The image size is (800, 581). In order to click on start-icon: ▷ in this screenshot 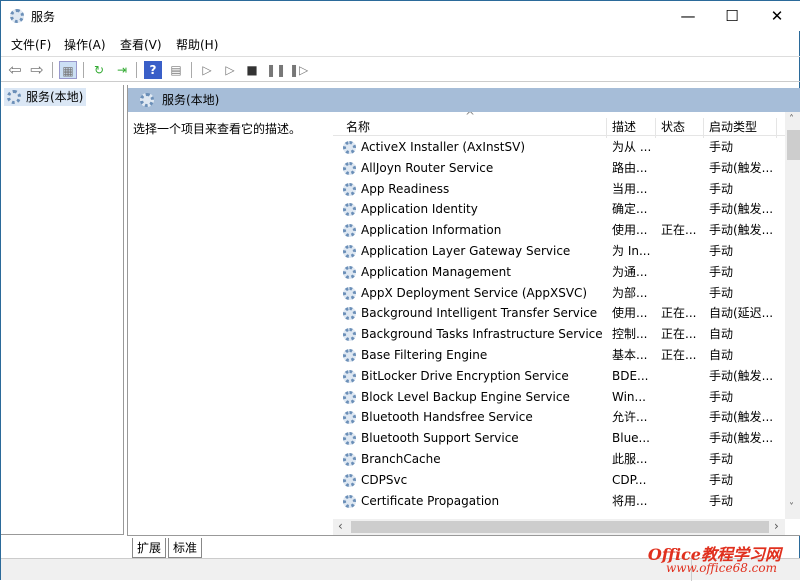, I will do `click(207, 70)`.